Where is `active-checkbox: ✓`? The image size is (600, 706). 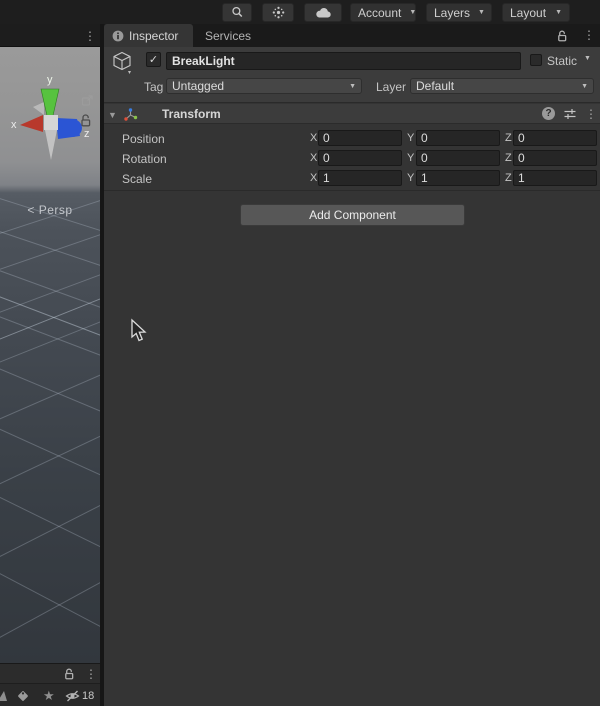 active-checkbox: ✓ is located at coordinates (153, 59).